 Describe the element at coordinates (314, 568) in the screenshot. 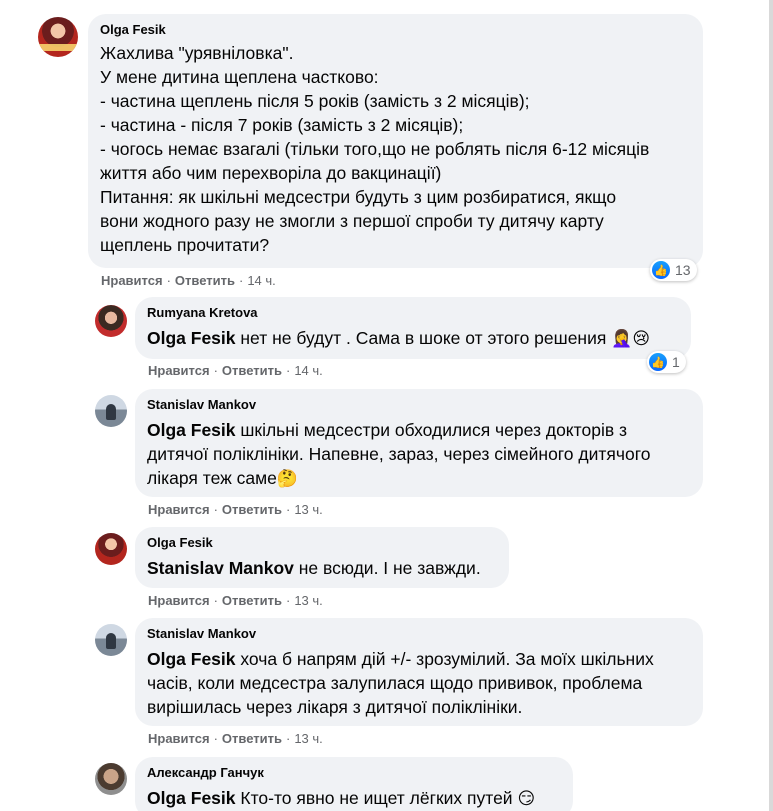

I see `comment-text: Stanislav Mankov не всюди. І не завжди.` at that location.